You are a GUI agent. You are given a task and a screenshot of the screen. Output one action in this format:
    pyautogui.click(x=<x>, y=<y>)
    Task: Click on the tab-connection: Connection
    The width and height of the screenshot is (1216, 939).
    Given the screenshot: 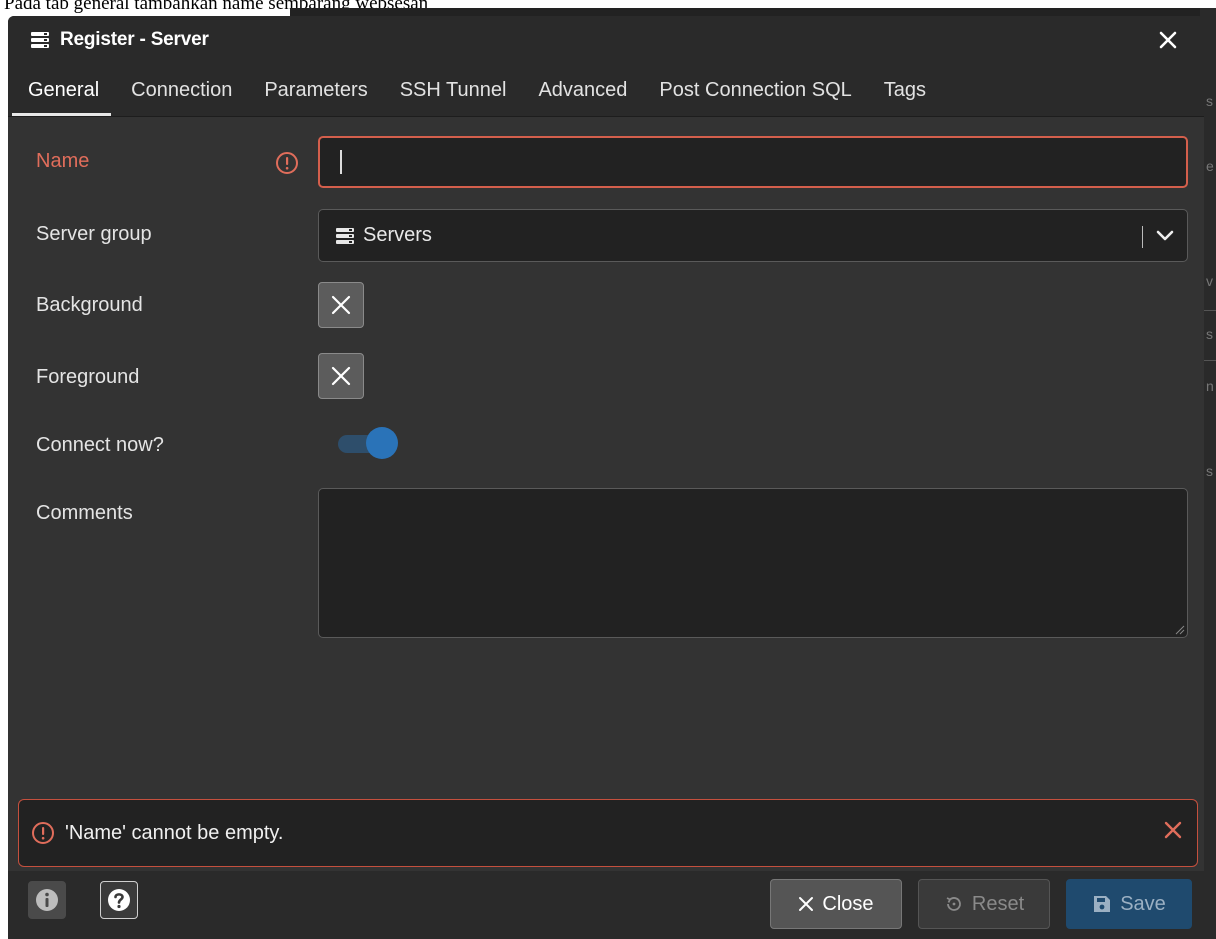 What is the action you would take?
    pyautogui.click(x=181, y=90)
    